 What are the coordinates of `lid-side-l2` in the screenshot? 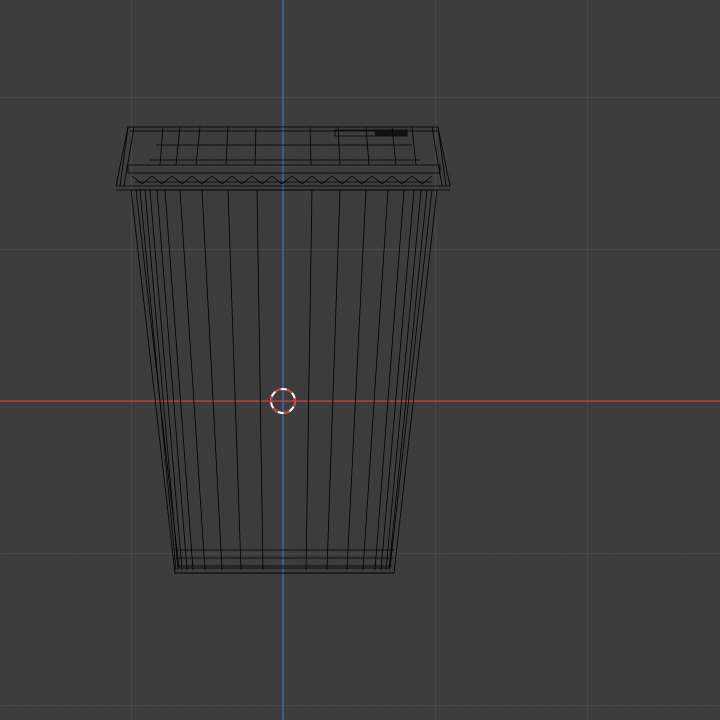 It's located at (129, 156).